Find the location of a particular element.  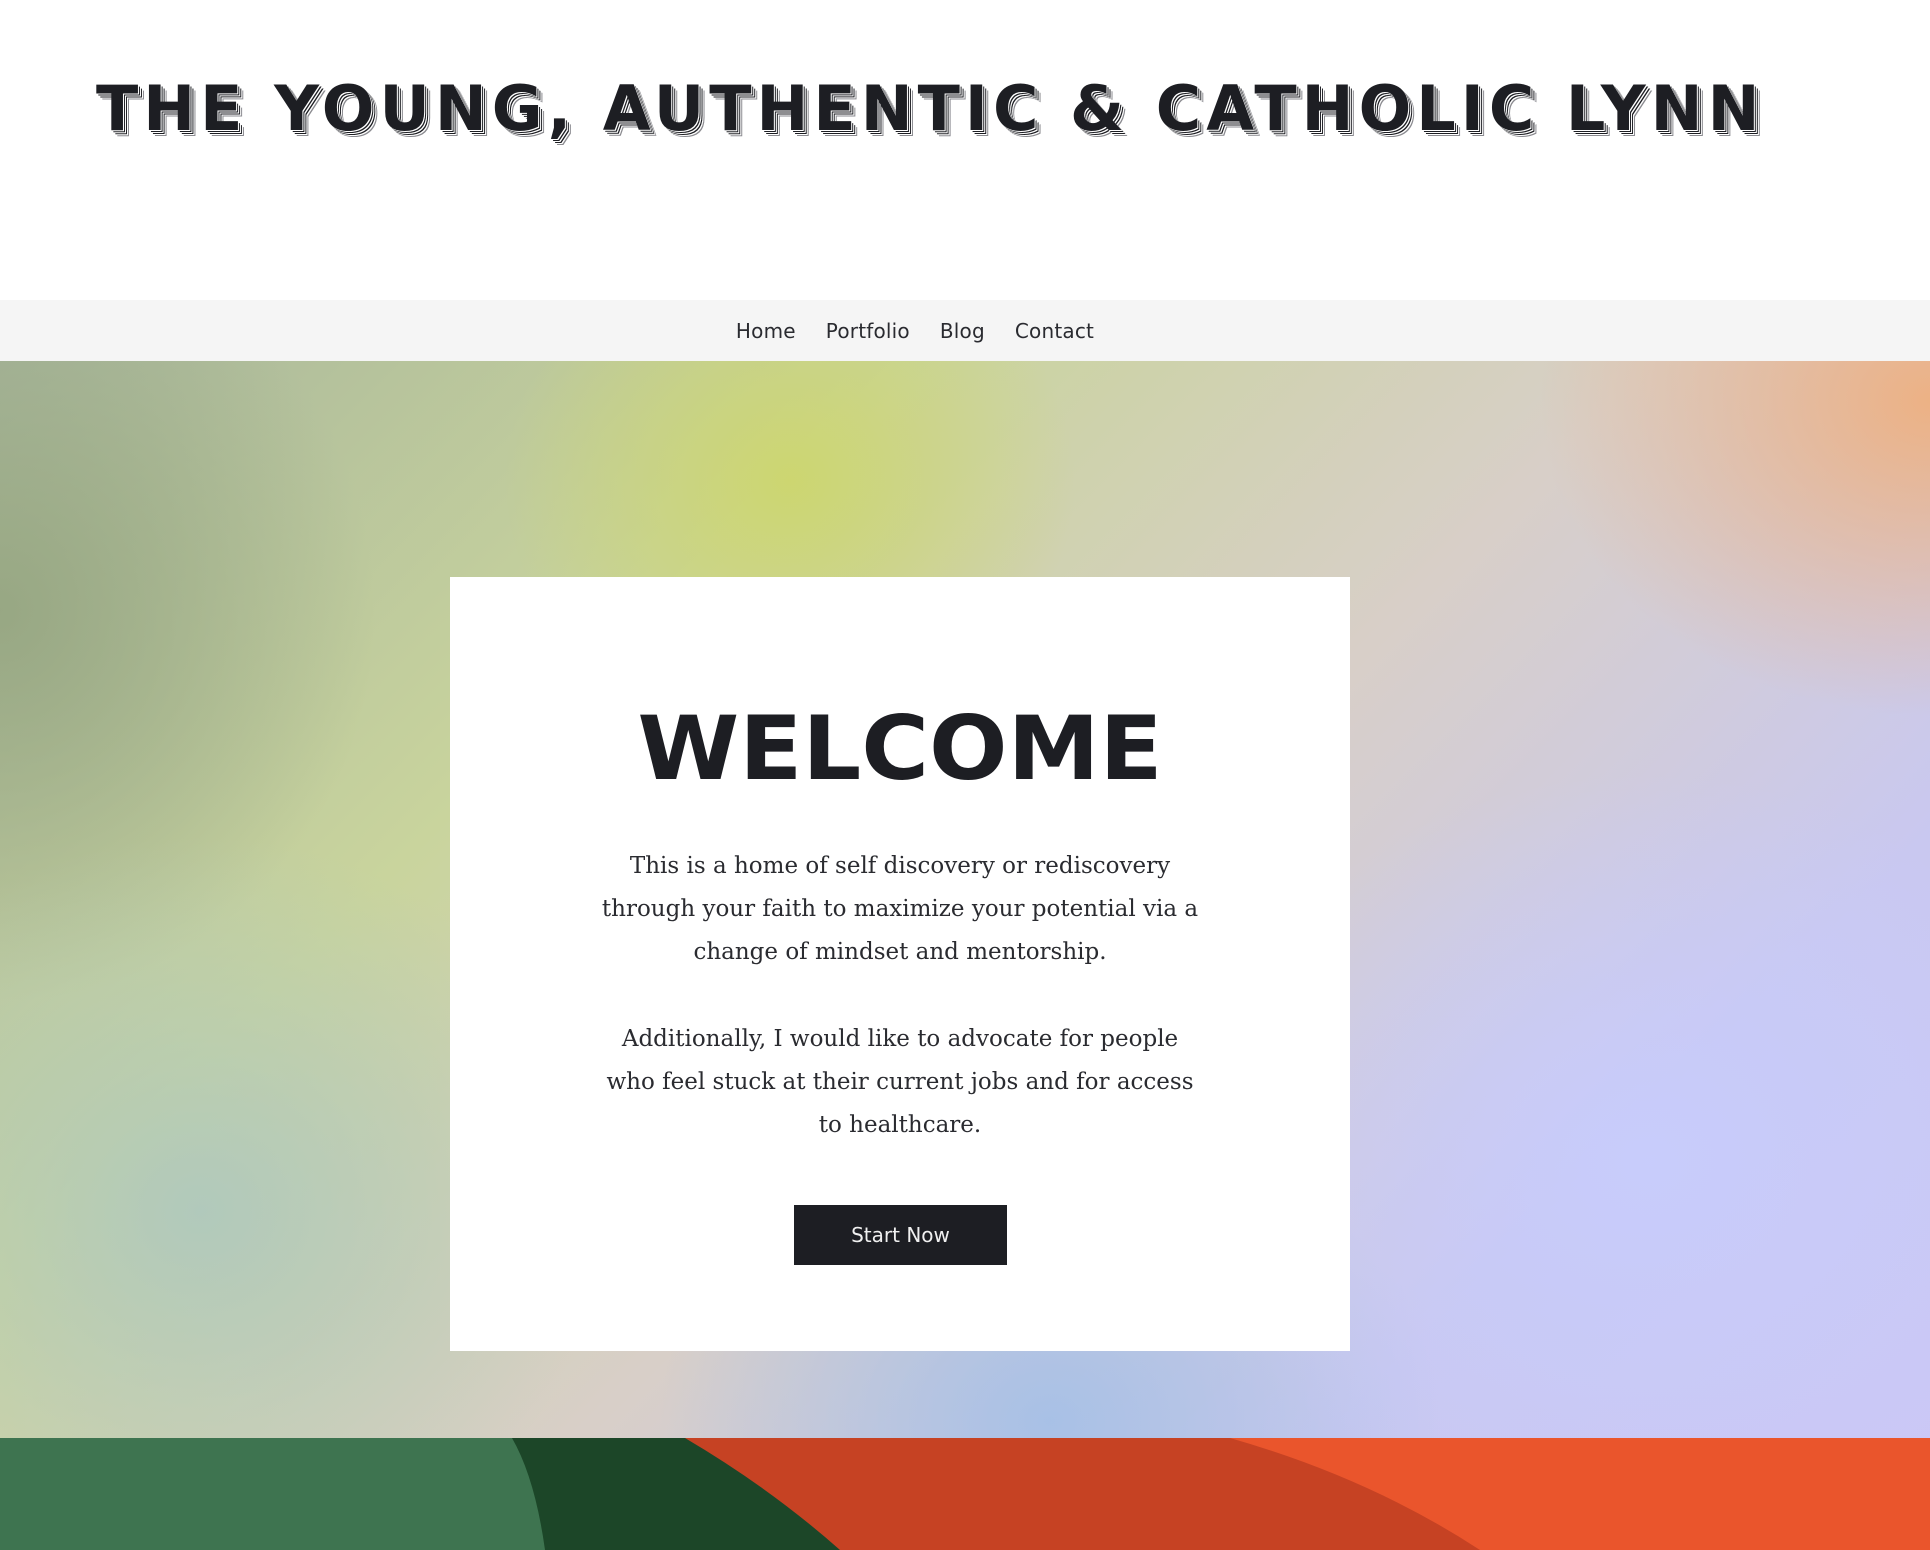

nav-item-blog: Blog is located at coordinates (962, 331).